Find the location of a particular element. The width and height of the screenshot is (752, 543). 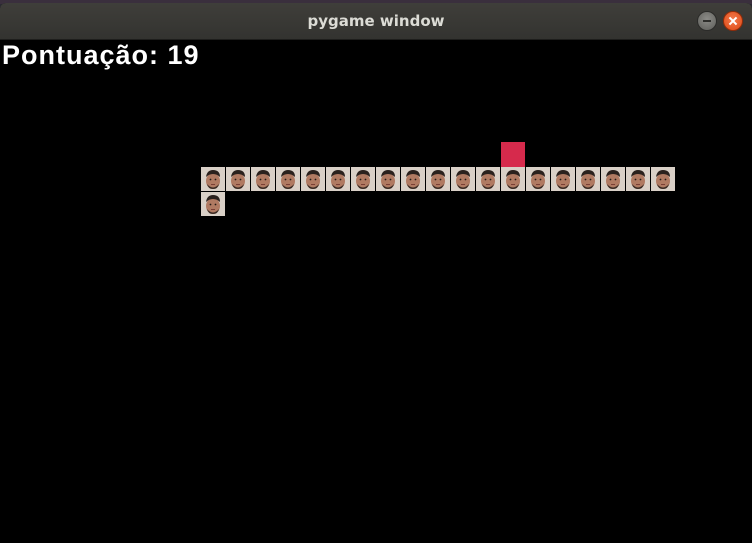

window-title: pygame window is located at coordinates (376, 21).